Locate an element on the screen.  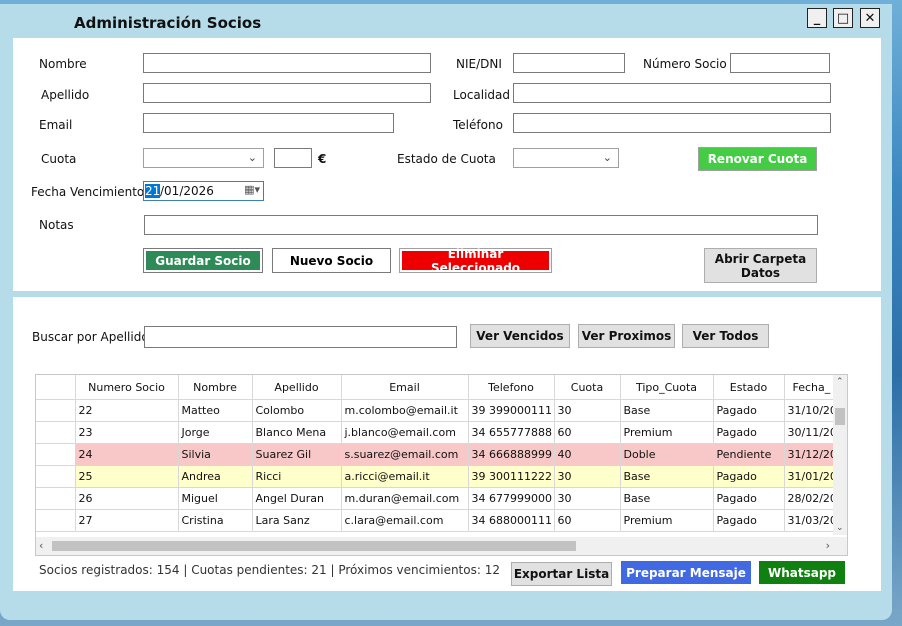
table-cell: Miguel is located at coordinates (215, 498).